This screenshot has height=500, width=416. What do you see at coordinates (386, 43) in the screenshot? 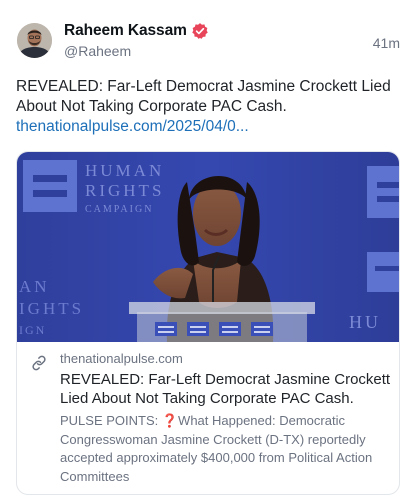
I see `post-timestamp: 41m` at bounding box center [386, 43].